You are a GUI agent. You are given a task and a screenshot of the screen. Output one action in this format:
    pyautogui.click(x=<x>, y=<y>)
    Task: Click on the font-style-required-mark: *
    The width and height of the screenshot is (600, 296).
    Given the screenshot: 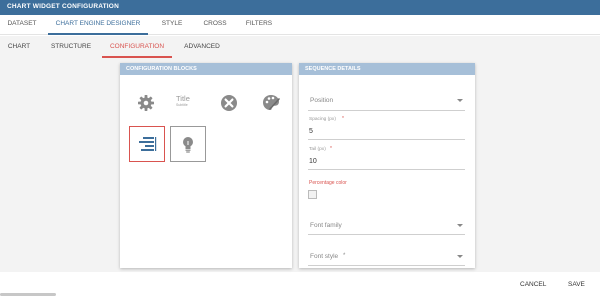 What is the action you would take?
    pyautogui.click(x=344, y=256)
    